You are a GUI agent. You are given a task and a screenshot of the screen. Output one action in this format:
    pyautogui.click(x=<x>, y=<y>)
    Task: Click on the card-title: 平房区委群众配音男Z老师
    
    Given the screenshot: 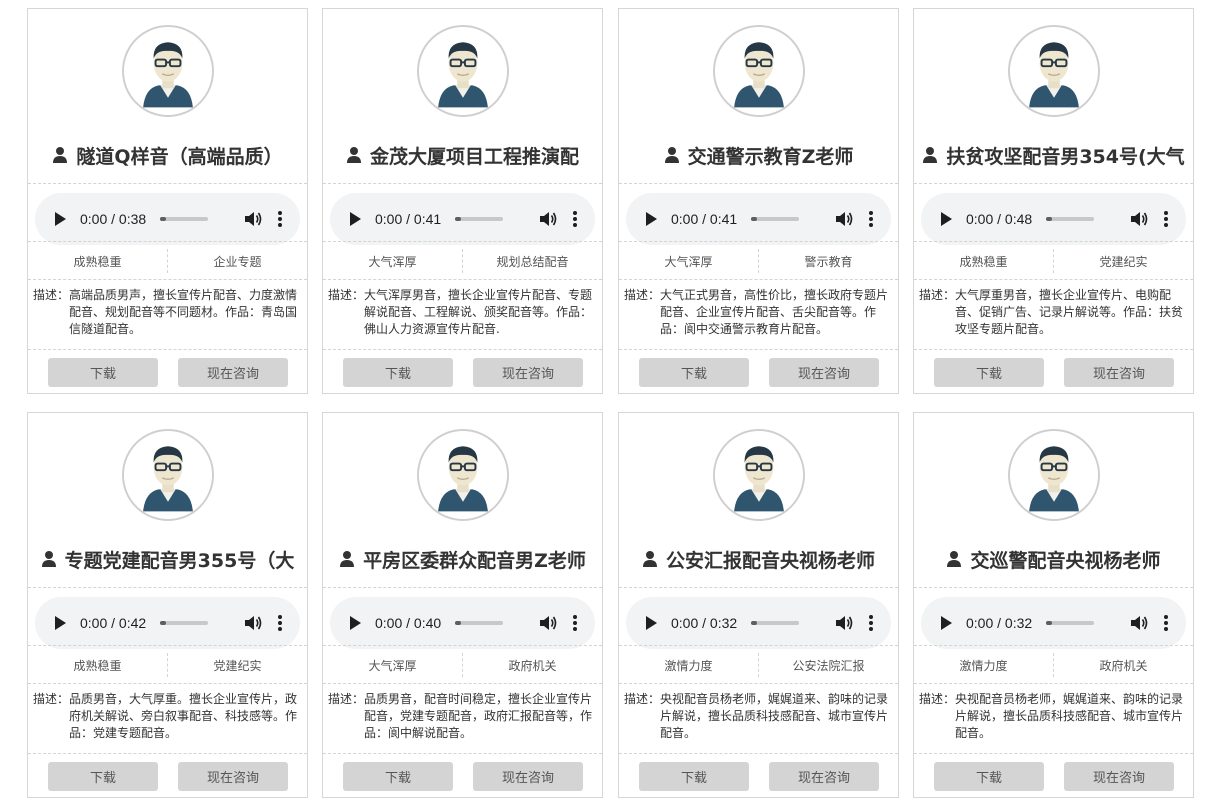 What is the action you would take?
    pyautogui.click(x=462, y=559)
    